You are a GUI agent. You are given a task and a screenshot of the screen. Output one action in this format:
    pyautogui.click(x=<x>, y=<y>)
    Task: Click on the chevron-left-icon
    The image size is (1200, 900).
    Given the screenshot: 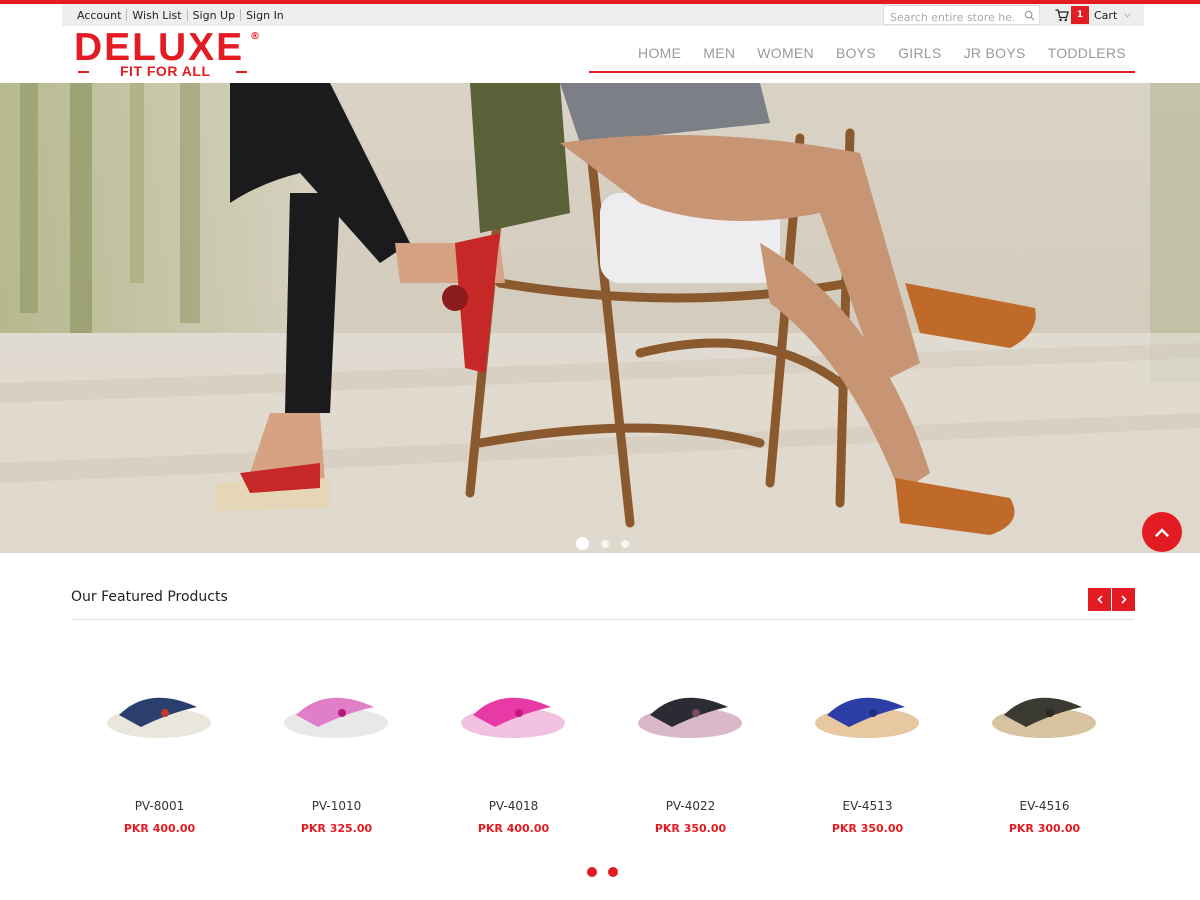 What is the action you would take?
    pyautogui.click(x=1099, y=599)
    